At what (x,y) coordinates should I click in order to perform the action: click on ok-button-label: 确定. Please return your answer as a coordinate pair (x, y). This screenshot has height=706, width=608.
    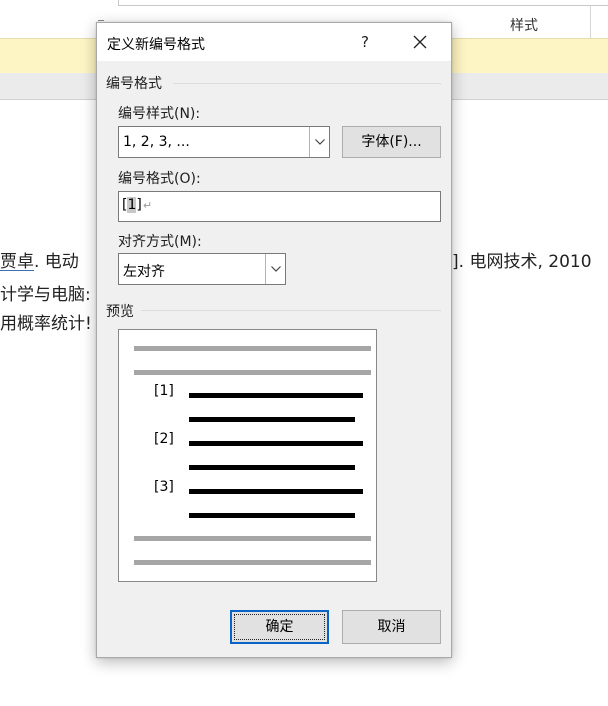
    Looking at the image, I should click on (279, 627).